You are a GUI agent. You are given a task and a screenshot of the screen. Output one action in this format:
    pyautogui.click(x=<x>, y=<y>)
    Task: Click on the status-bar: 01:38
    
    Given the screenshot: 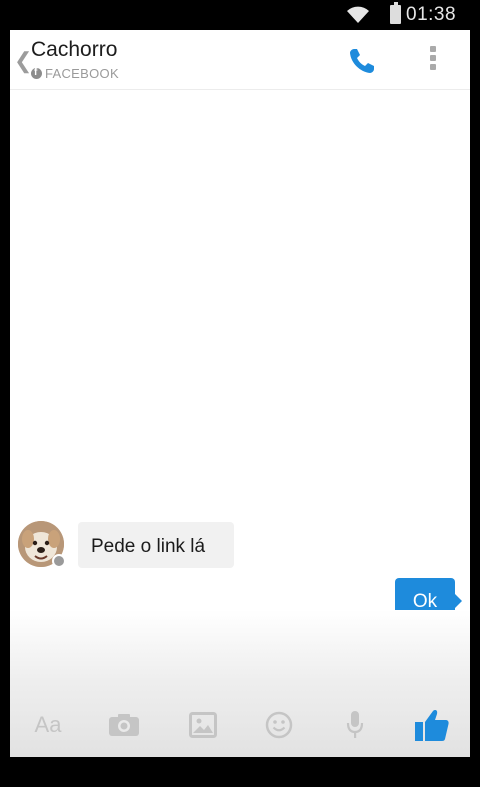 What is the action you would take?
    pyautogui.click(x=240, y=15)
    